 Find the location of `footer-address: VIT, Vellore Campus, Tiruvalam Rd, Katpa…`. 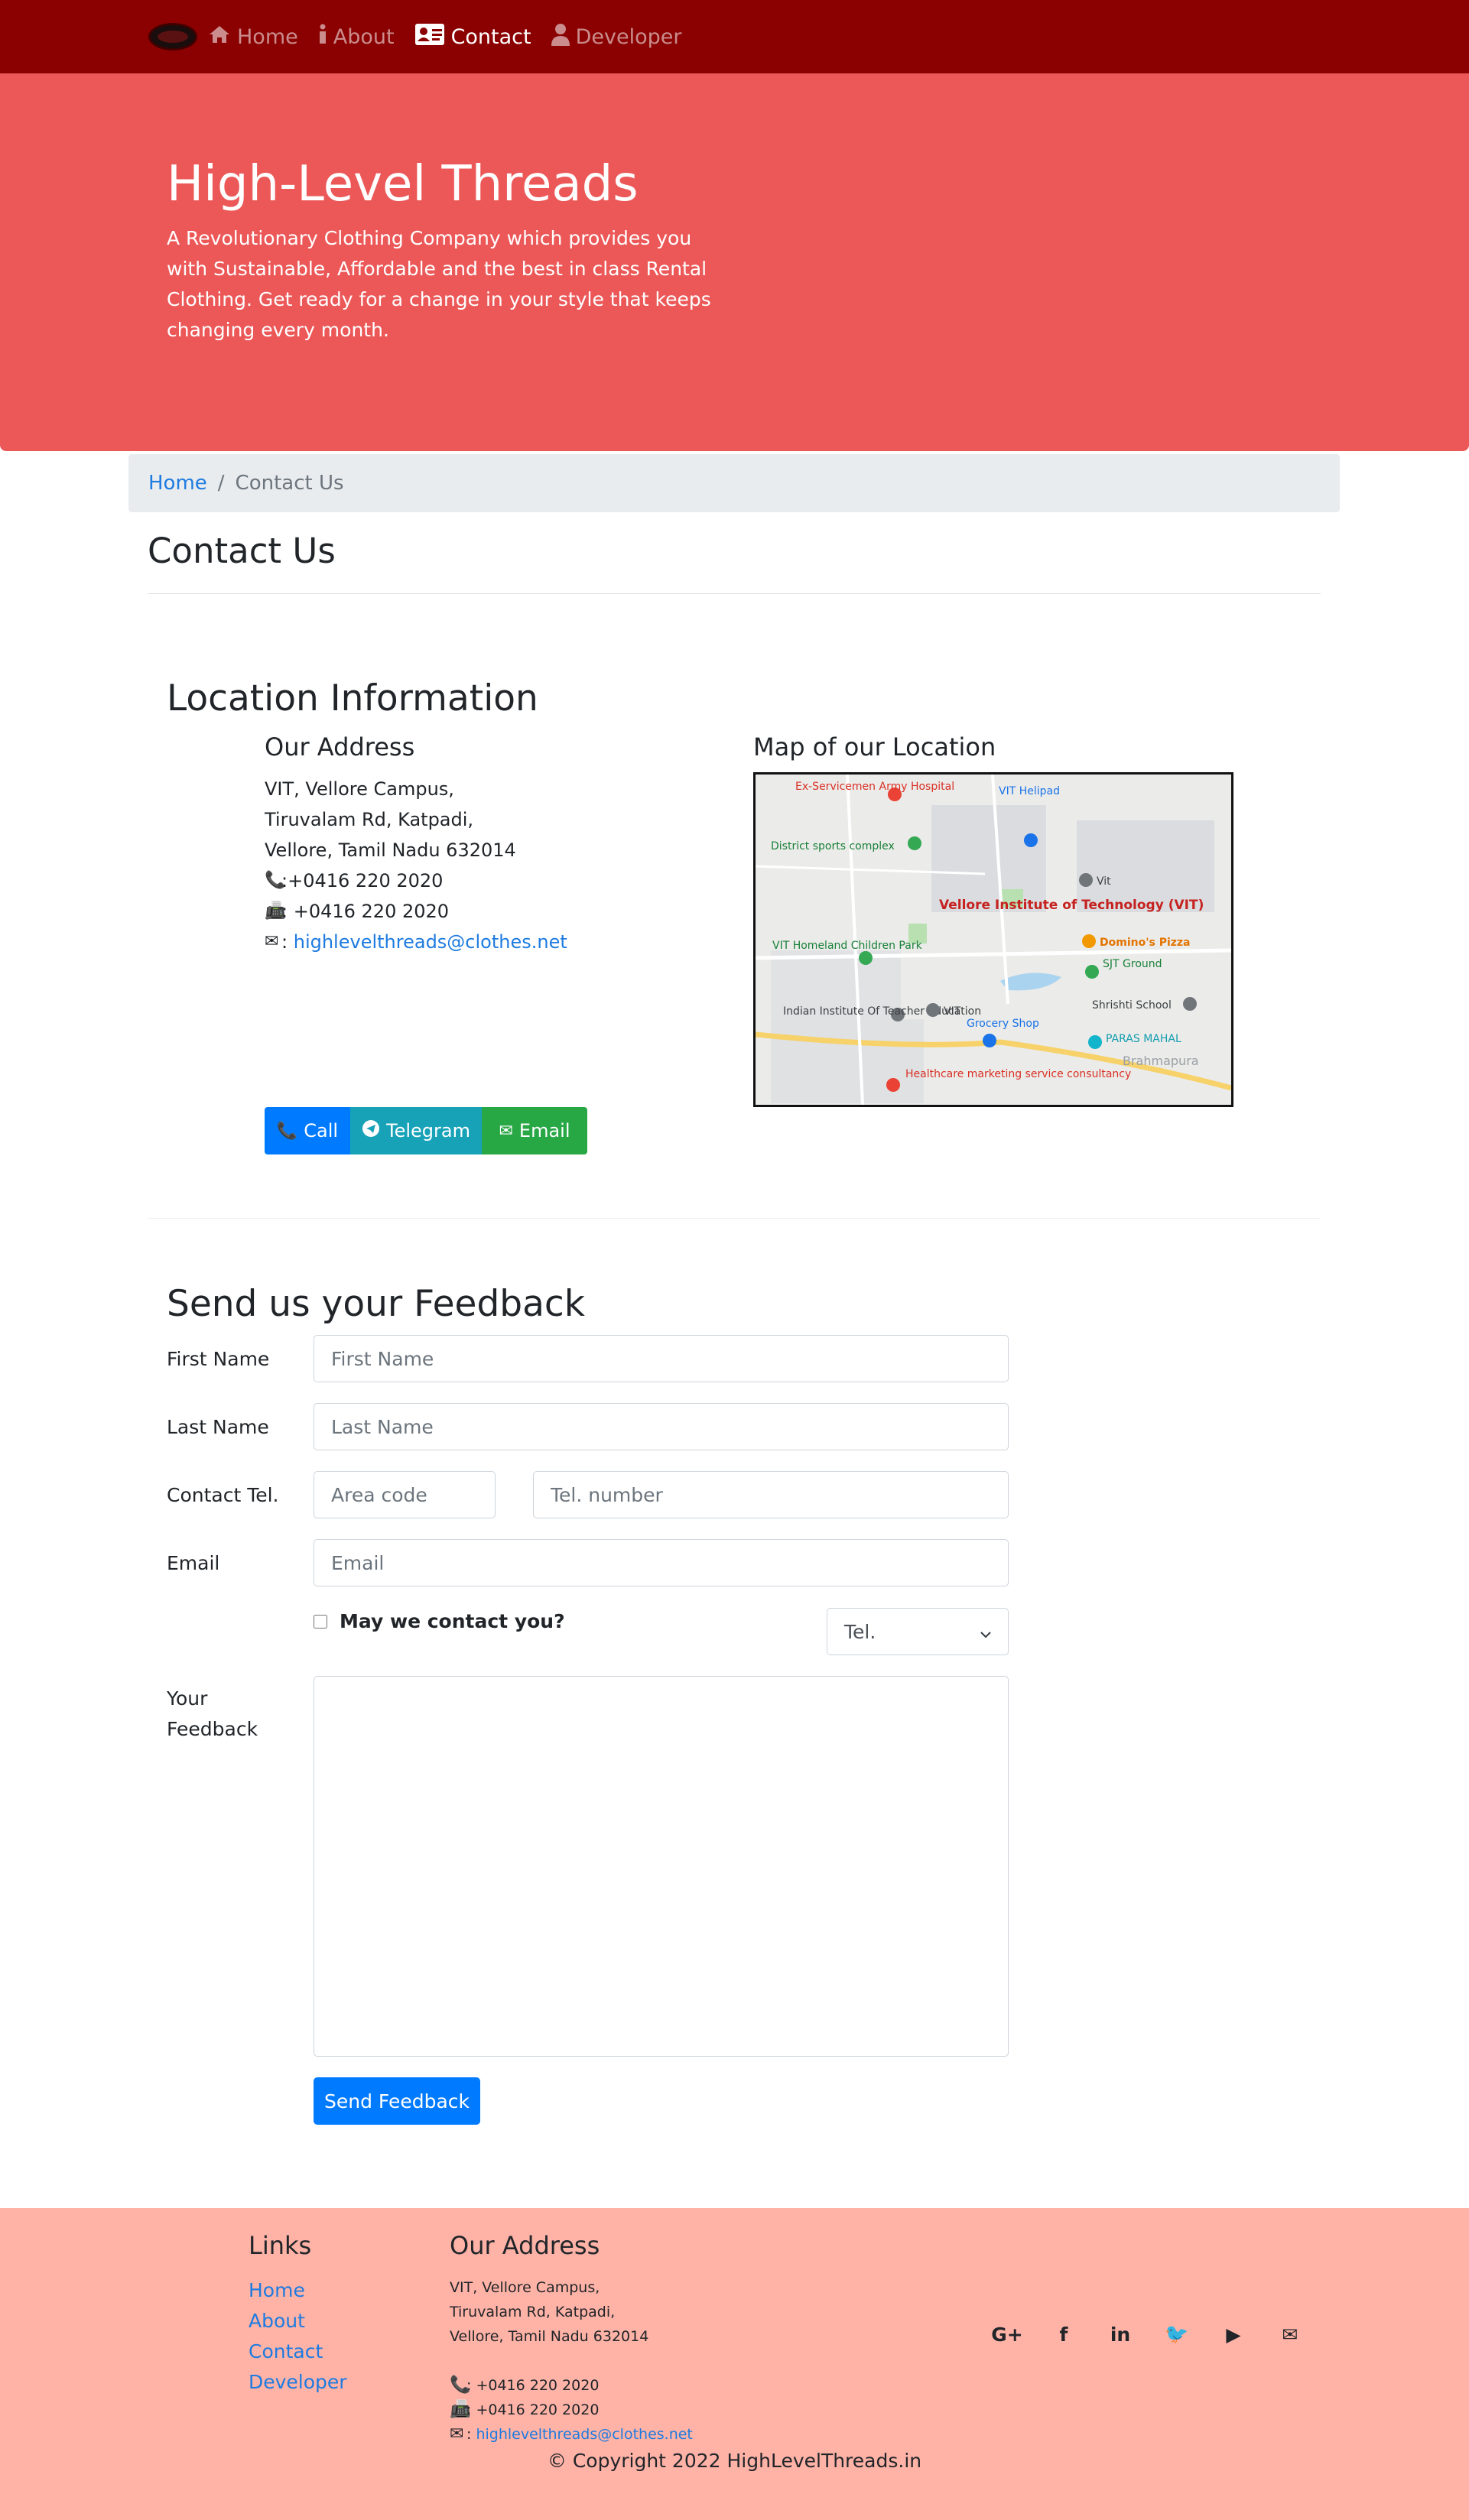

footer-address: VIT, Vellore Campus, Tiruvalam Rd, Katpa… is located at coordinates (571, 2361).